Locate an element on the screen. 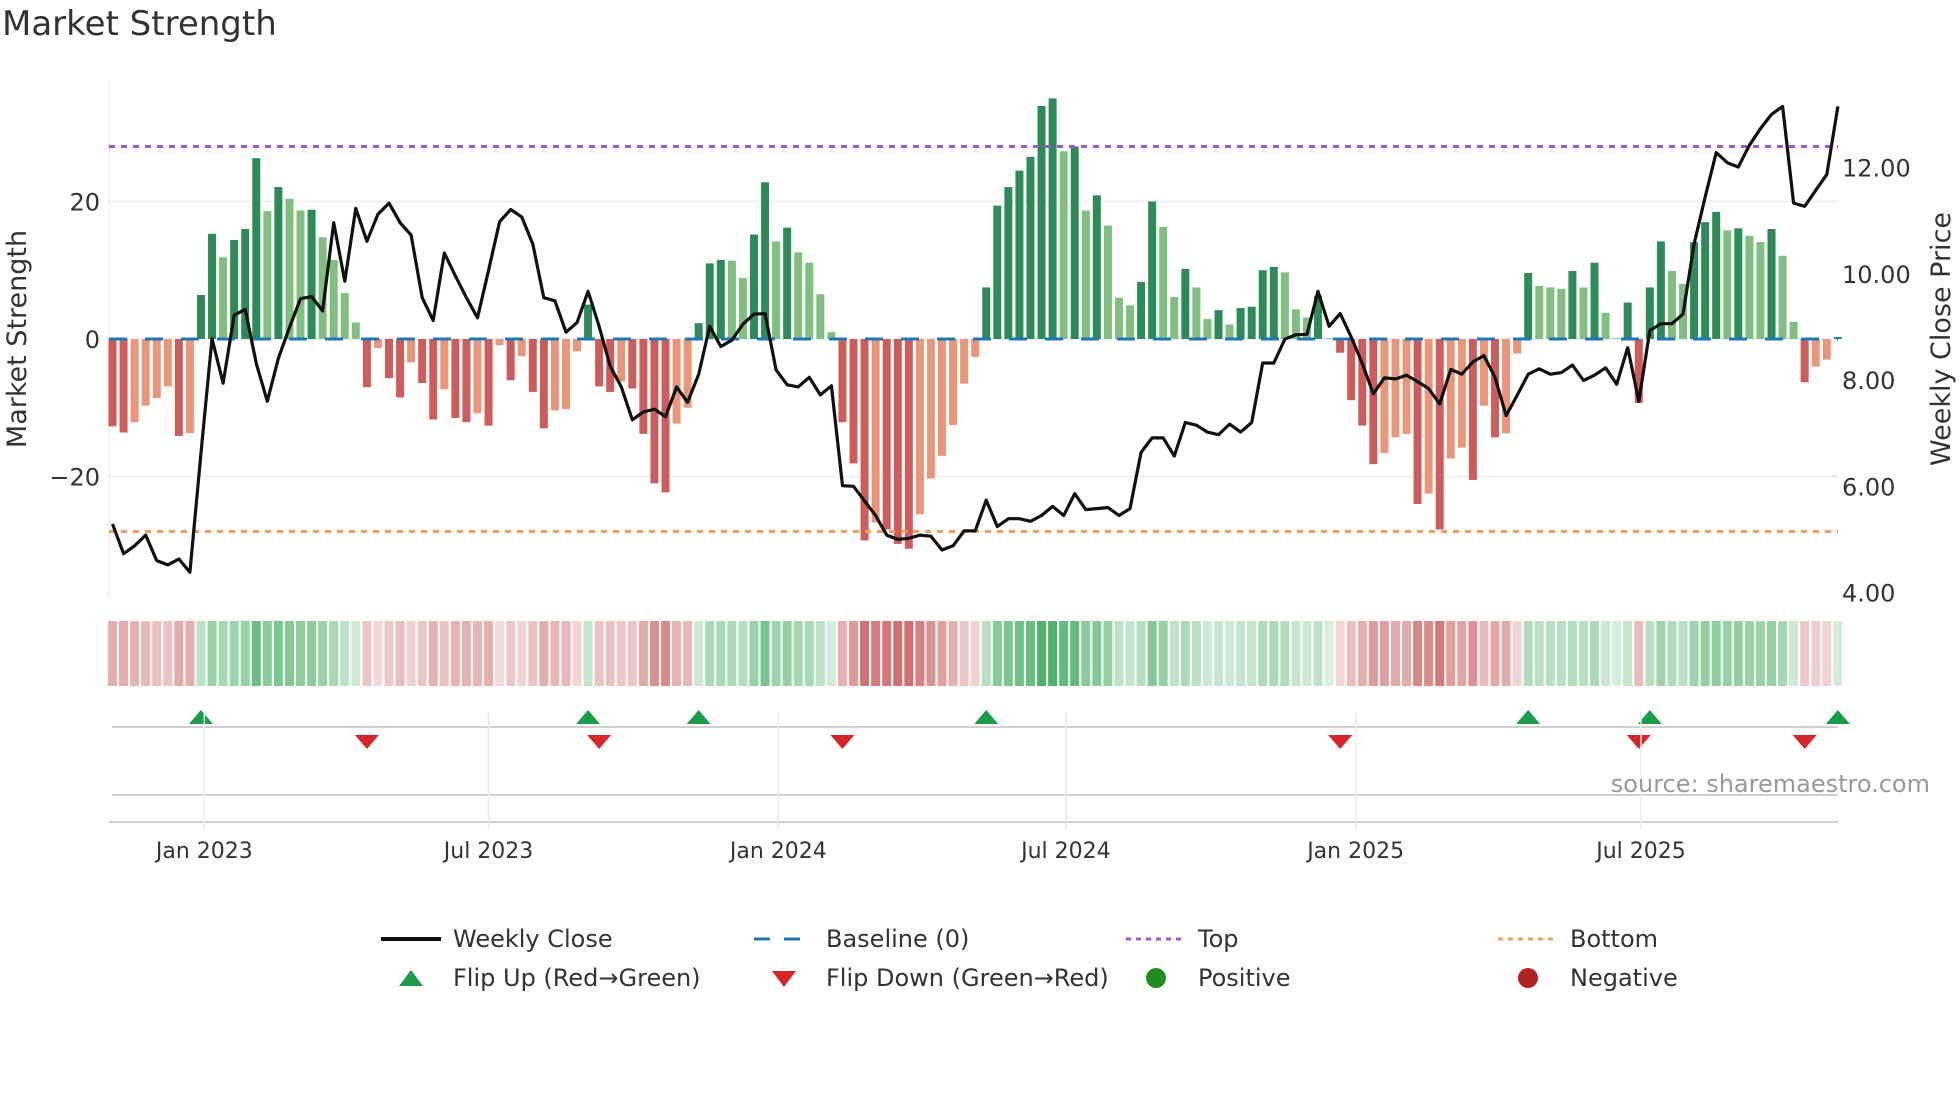  legend-flip-up: Flip Up (Red→Green) is located at coordinates (541, 978).